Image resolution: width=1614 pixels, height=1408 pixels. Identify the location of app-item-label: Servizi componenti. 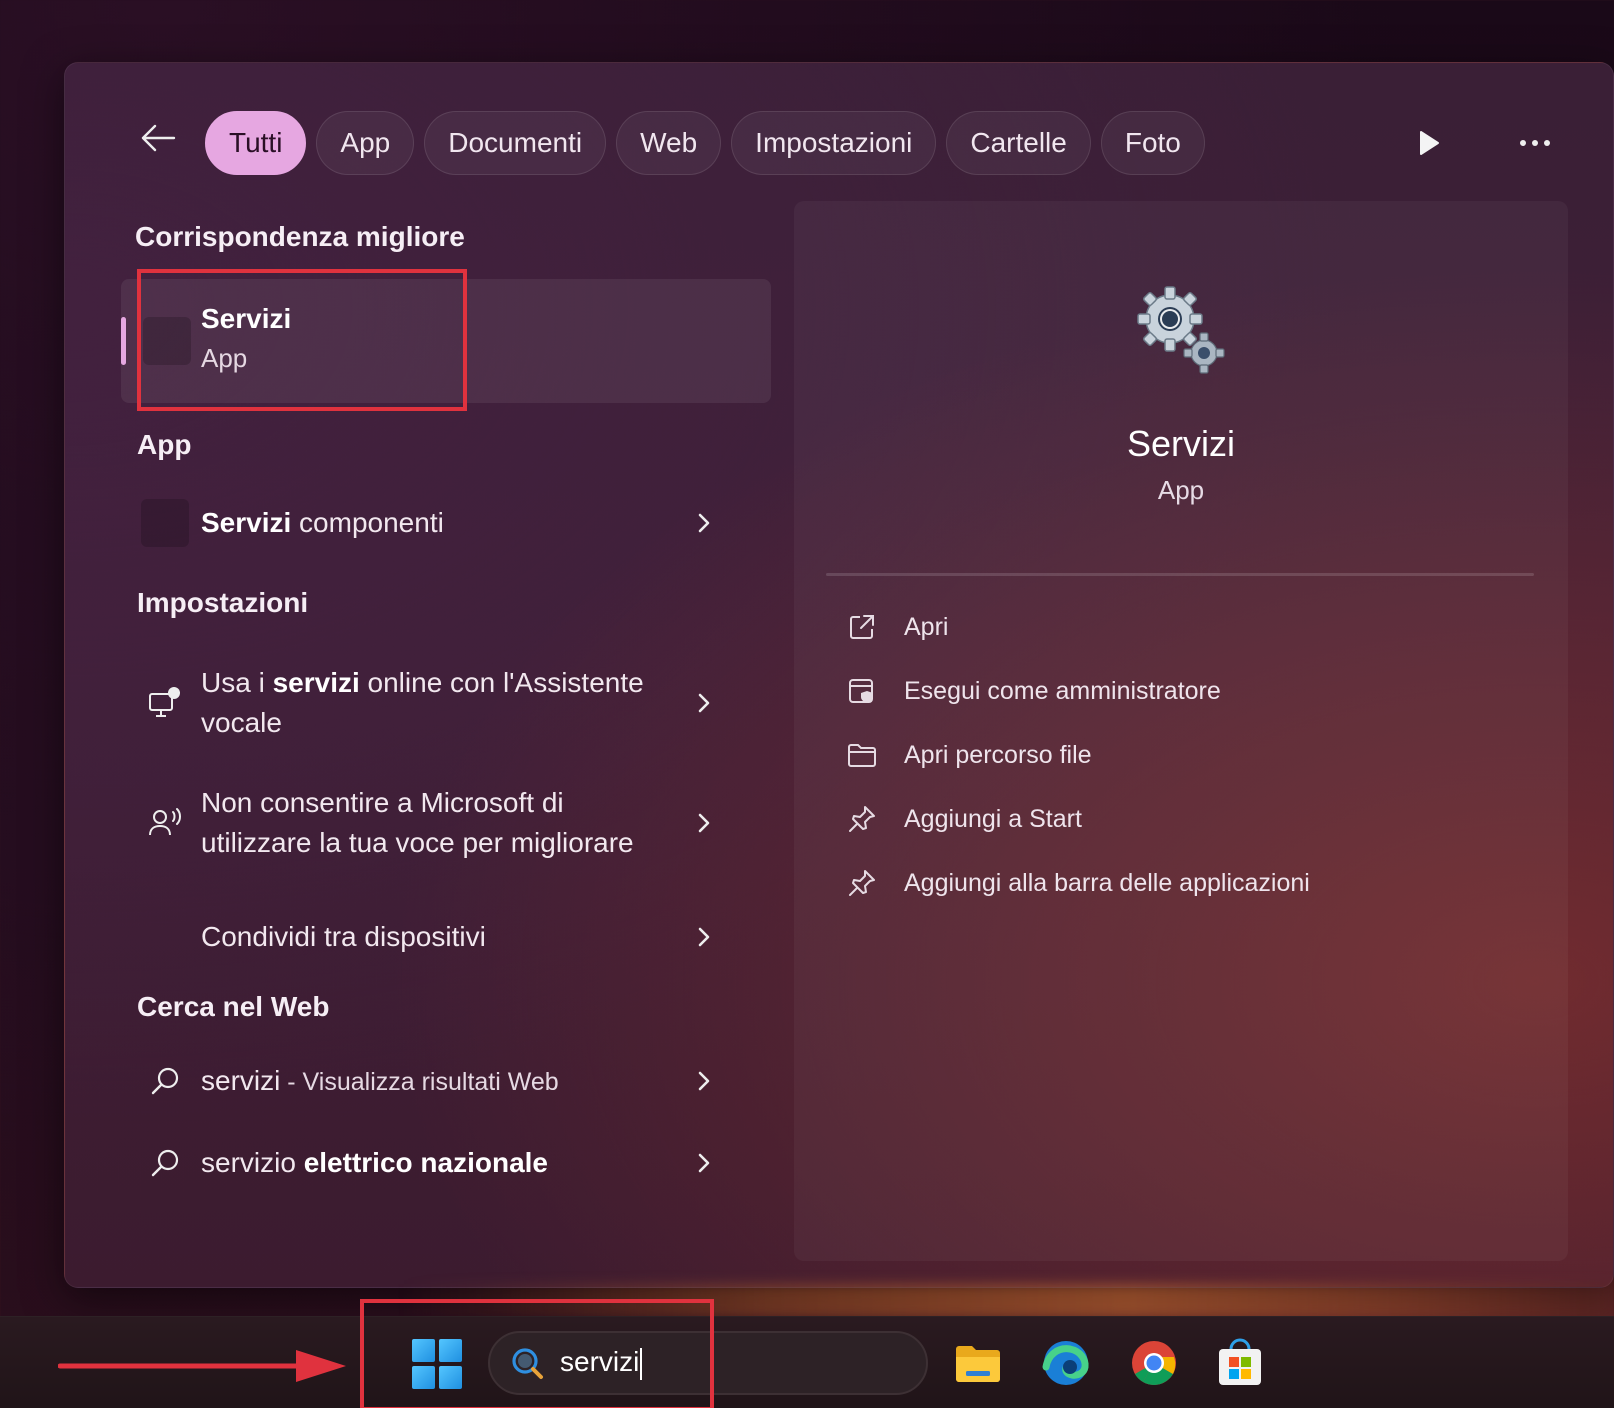
(322, 522).